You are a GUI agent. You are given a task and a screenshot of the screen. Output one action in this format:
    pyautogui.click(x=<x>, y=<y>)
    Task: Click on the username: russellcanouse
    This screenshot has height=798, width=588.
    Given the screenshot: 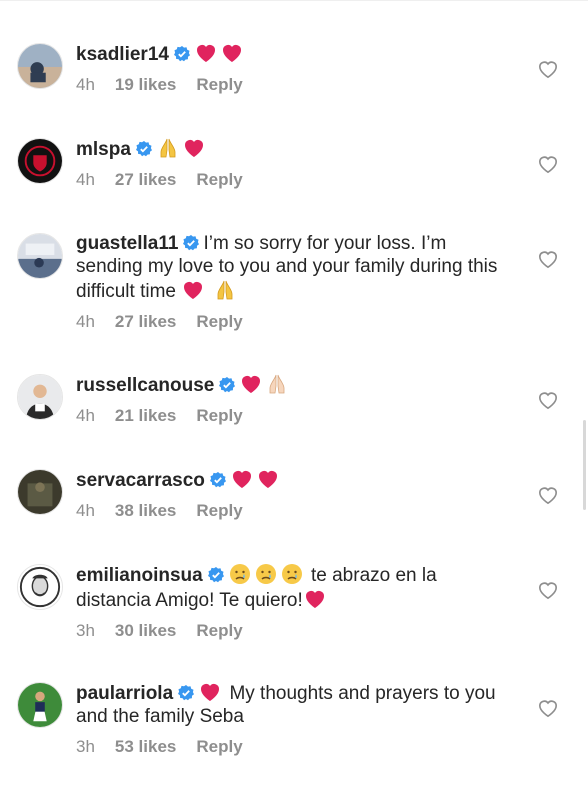 What is the action you would take?
    pyautogui.click(x=145, y=385)
    